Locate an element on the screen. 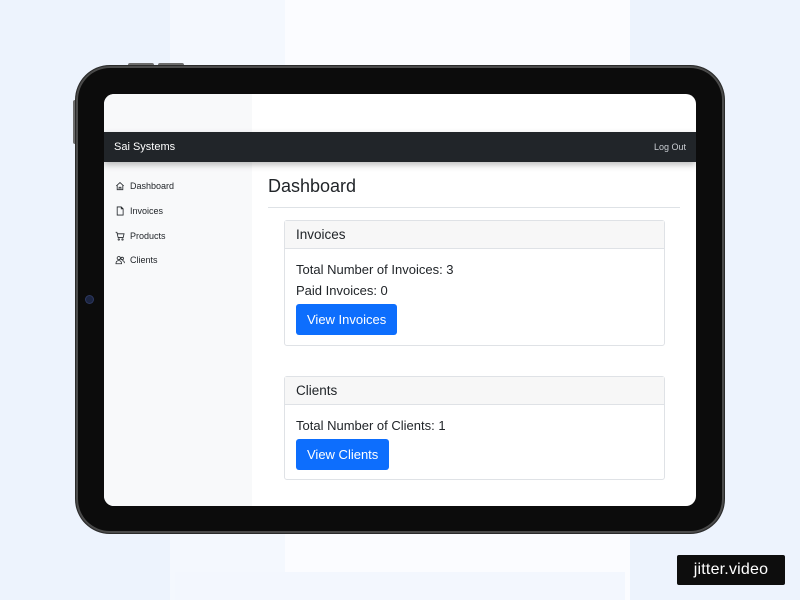  sidebar-item-label: Products is located at coordinates (148, 235).